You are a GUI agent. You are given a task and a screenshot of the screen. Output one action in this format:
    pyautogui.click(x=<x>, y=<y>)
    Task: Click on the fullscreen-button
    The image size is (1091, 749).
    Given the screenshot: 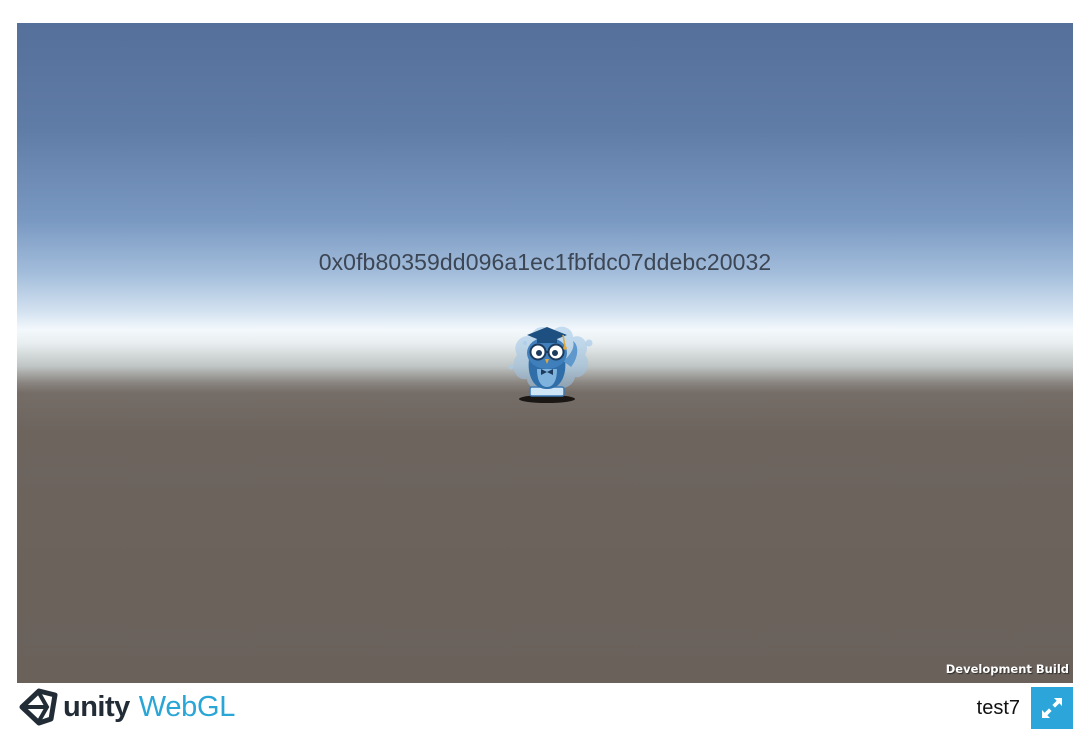 What is the action you would take?
    pyautogui.click(x=1052, y=708)
    